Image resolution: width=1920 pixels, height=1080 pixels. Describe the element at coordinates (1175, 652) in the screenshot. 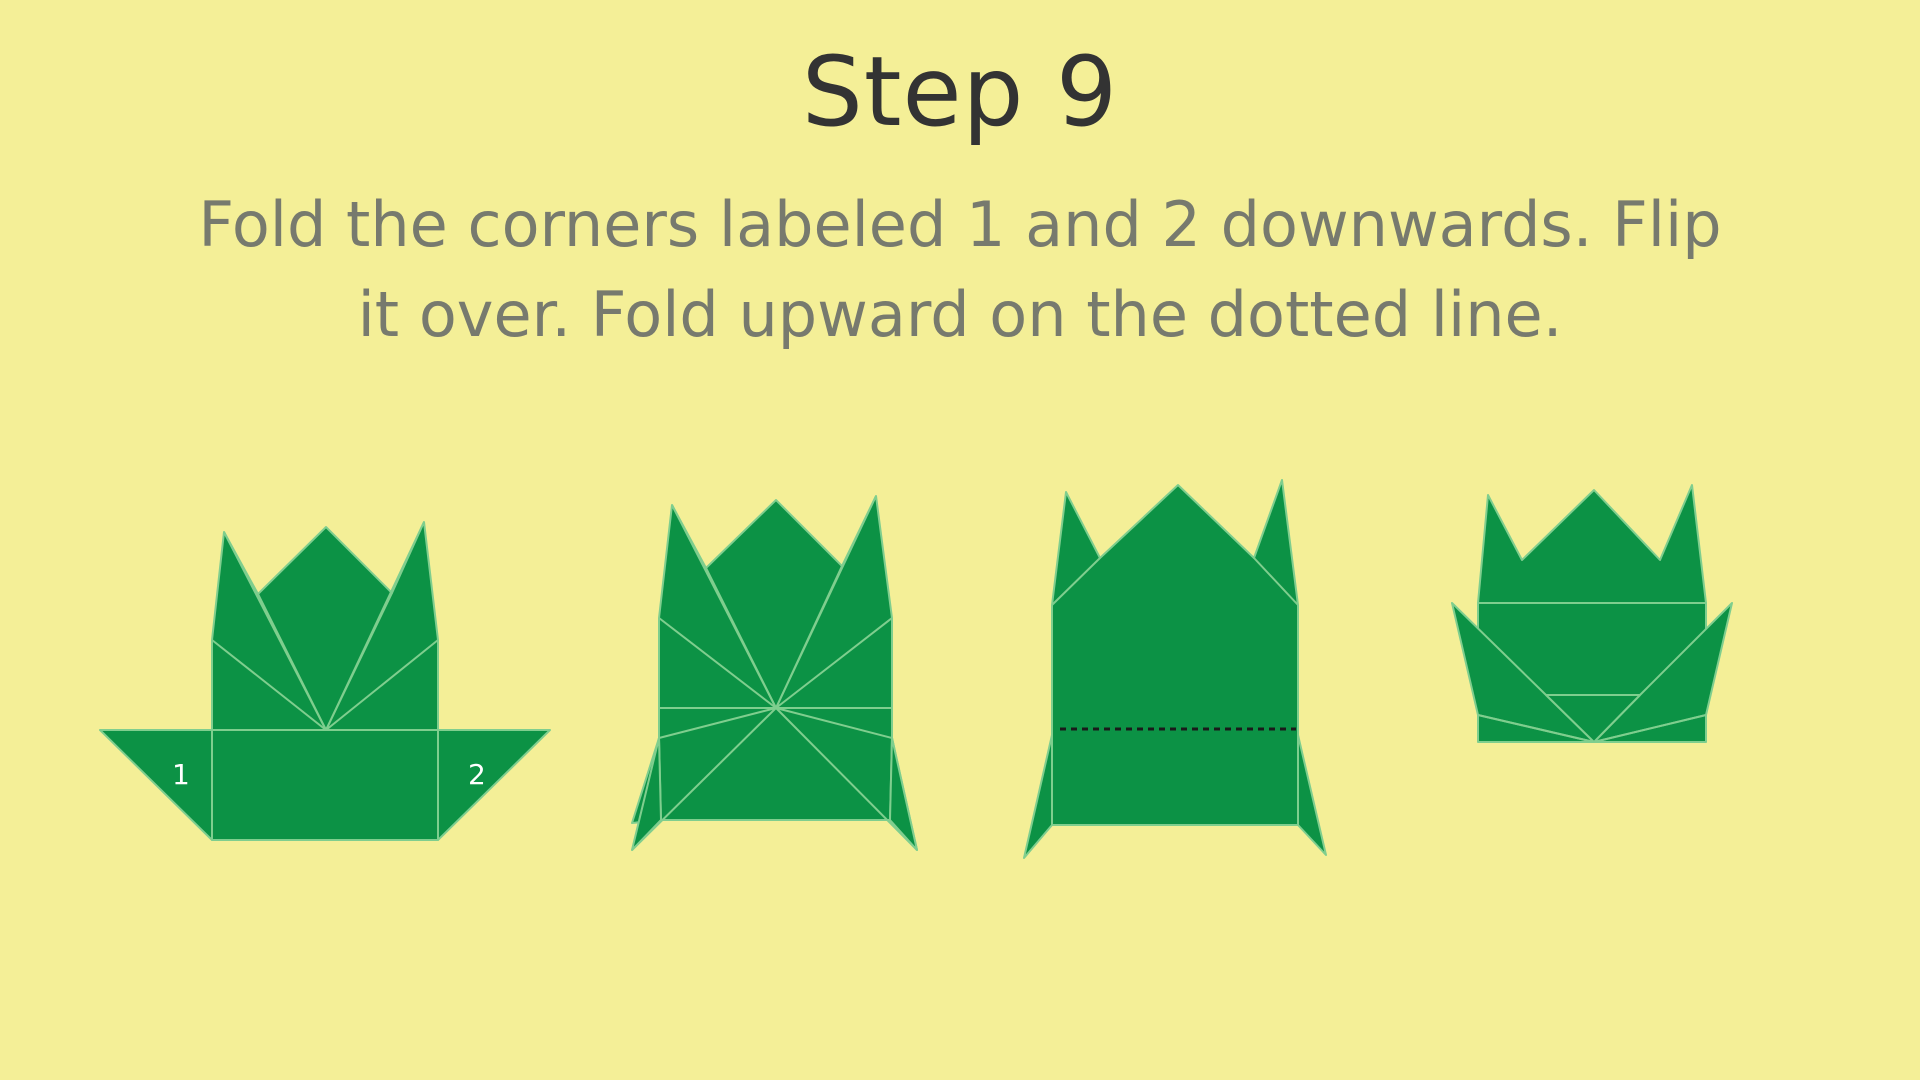

I see `stage-3-body` at that location.